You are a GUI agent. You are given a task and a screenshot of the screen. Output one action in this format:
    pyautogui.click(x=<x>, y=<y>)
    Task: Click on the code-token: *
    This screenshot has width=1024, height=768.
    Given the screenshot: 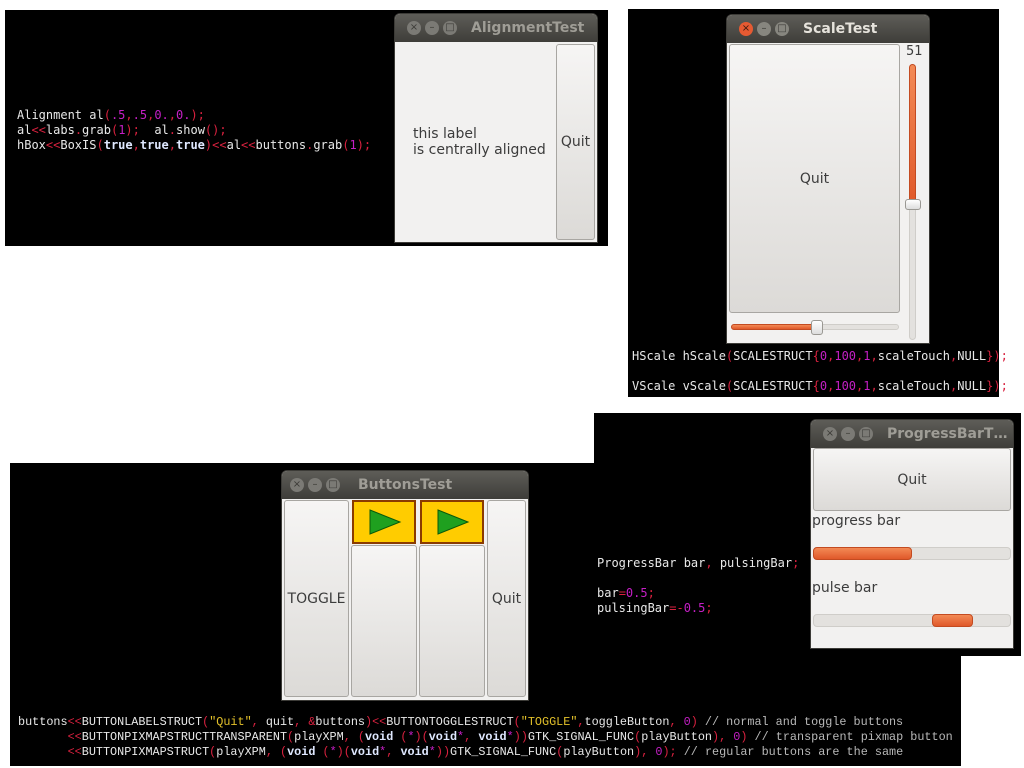 What is the action you would take?
    pyautogui.click(x=432, y=752)
    